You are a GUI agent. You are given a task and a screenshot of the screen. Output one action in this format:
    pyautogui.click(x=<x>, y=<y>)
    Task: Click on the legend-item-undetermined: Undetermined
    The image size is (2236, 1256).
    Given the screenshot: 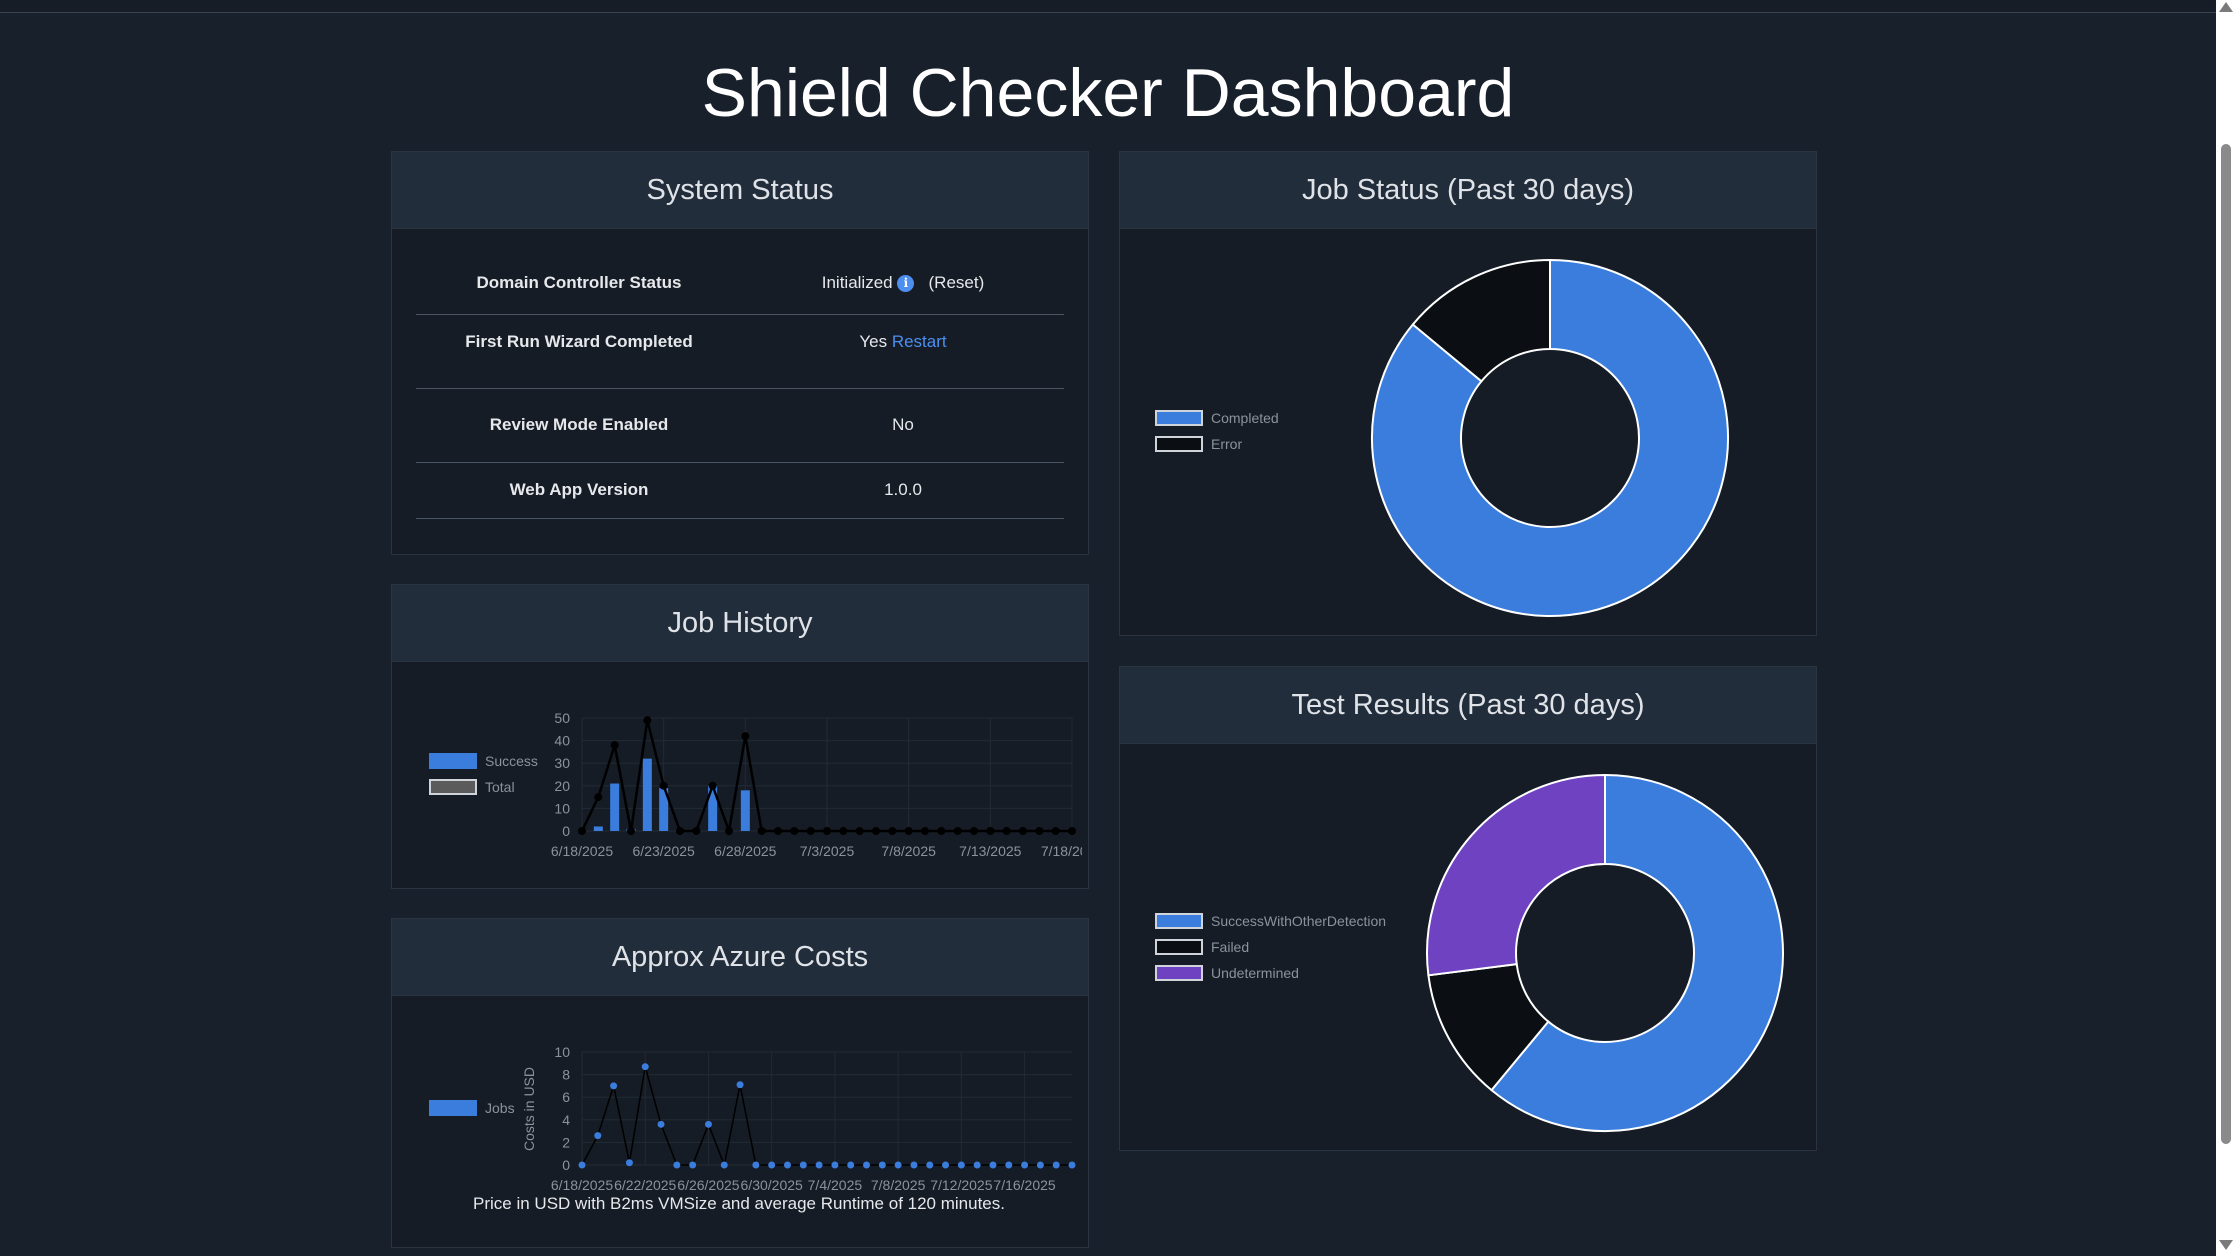 What is the action you would take?
    pyautogui.click(x=1270, y=973)
    